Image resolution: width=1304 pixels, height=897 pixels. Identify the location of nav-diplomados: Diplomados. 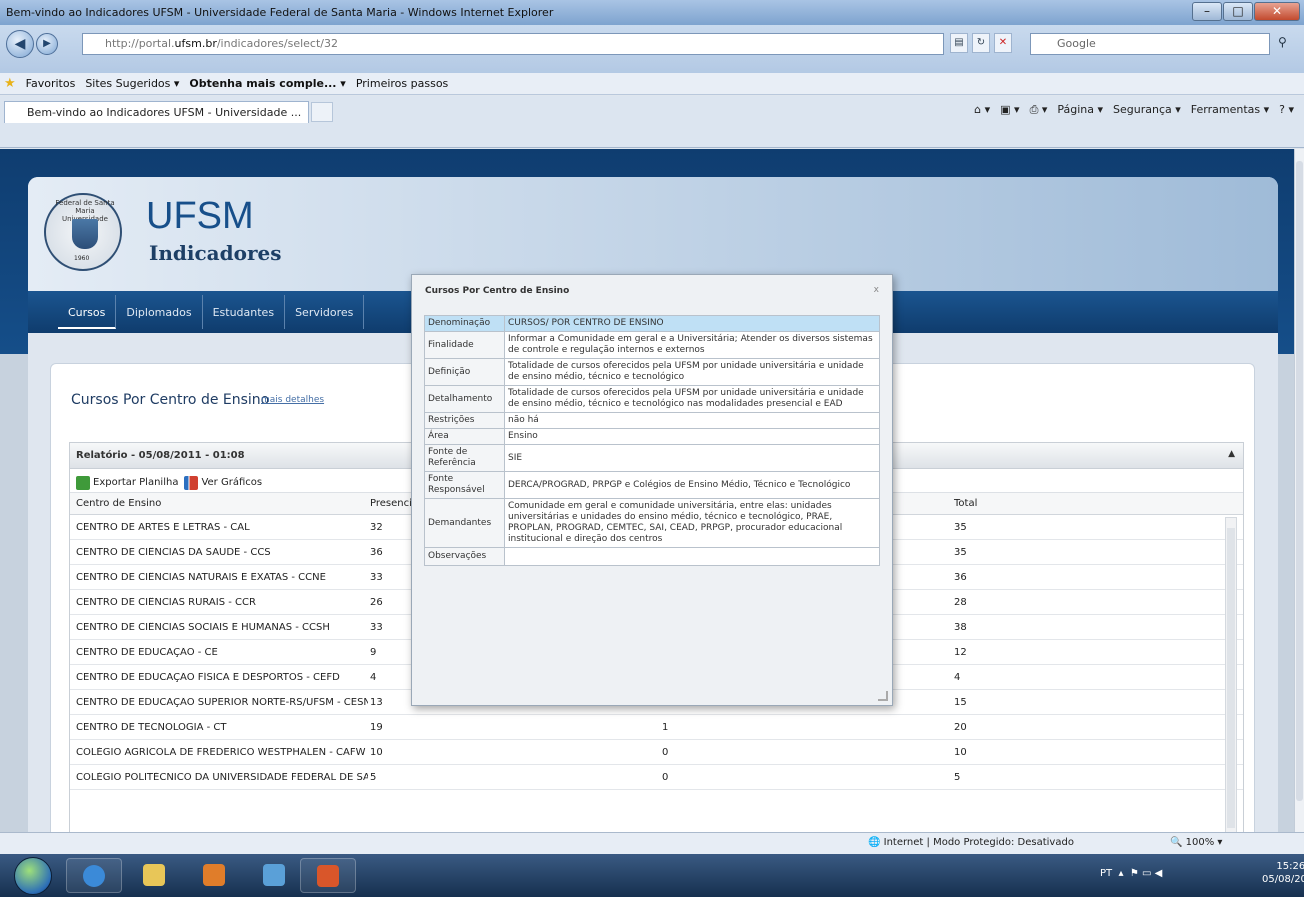
(159, 312).